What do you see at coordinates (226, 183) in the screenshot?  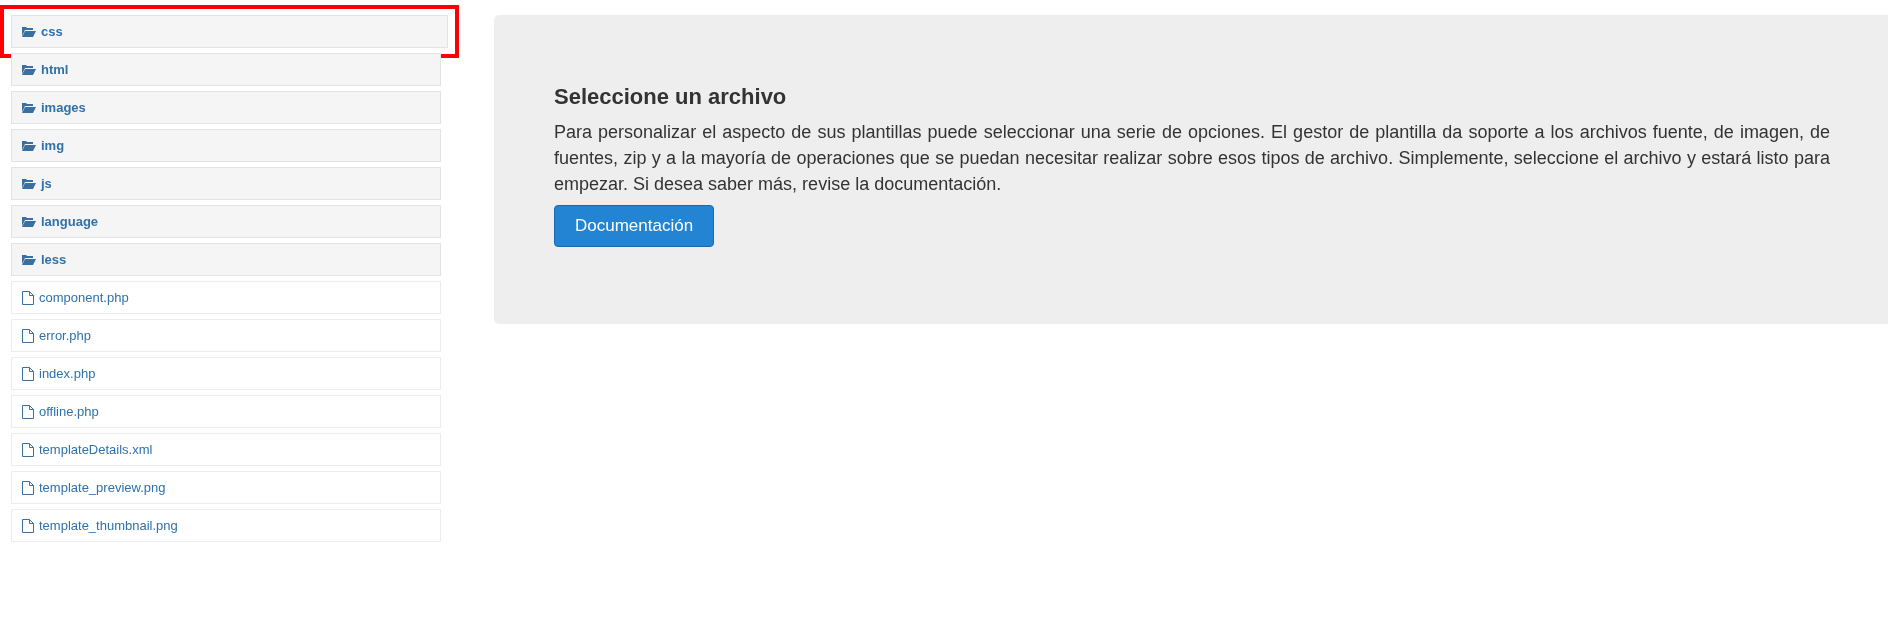 I see `folder-item: js` at bounding box center [226, 183].